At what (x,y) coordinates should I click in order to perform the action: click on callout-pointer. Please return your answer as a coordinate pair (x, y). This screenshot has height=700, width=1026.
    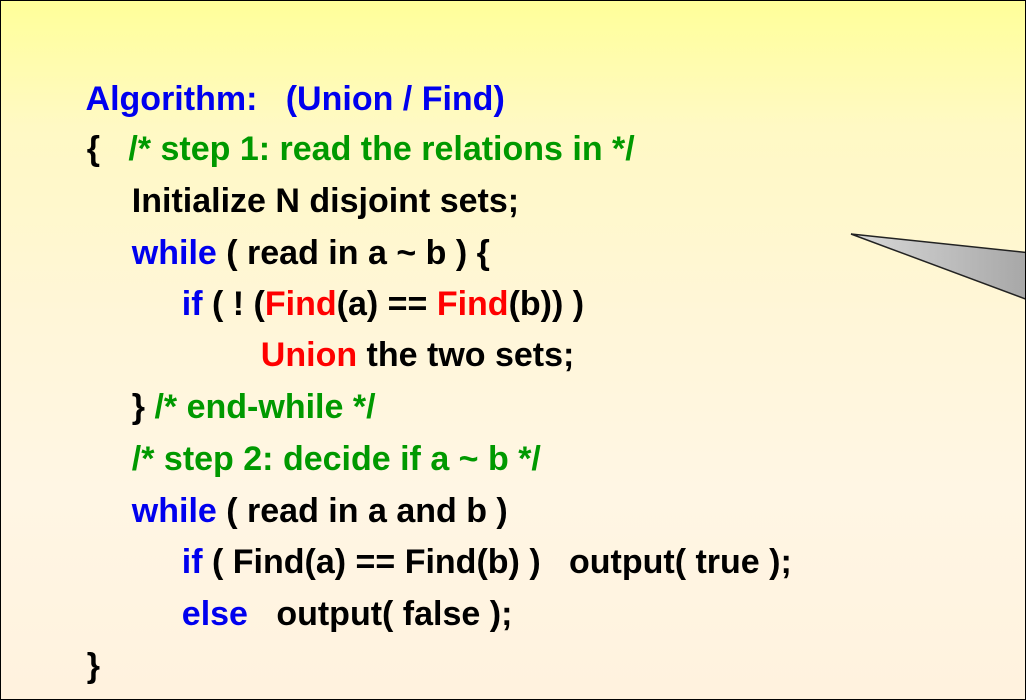
    Looking at the image, I should click on (937, 266).